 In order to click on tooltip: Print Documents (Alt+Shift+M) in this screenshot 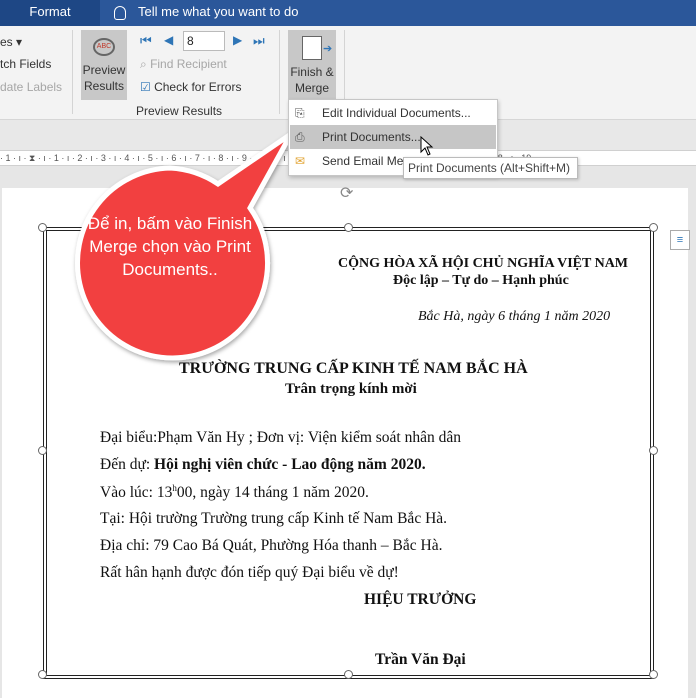, I will do `click(490, 168)`.